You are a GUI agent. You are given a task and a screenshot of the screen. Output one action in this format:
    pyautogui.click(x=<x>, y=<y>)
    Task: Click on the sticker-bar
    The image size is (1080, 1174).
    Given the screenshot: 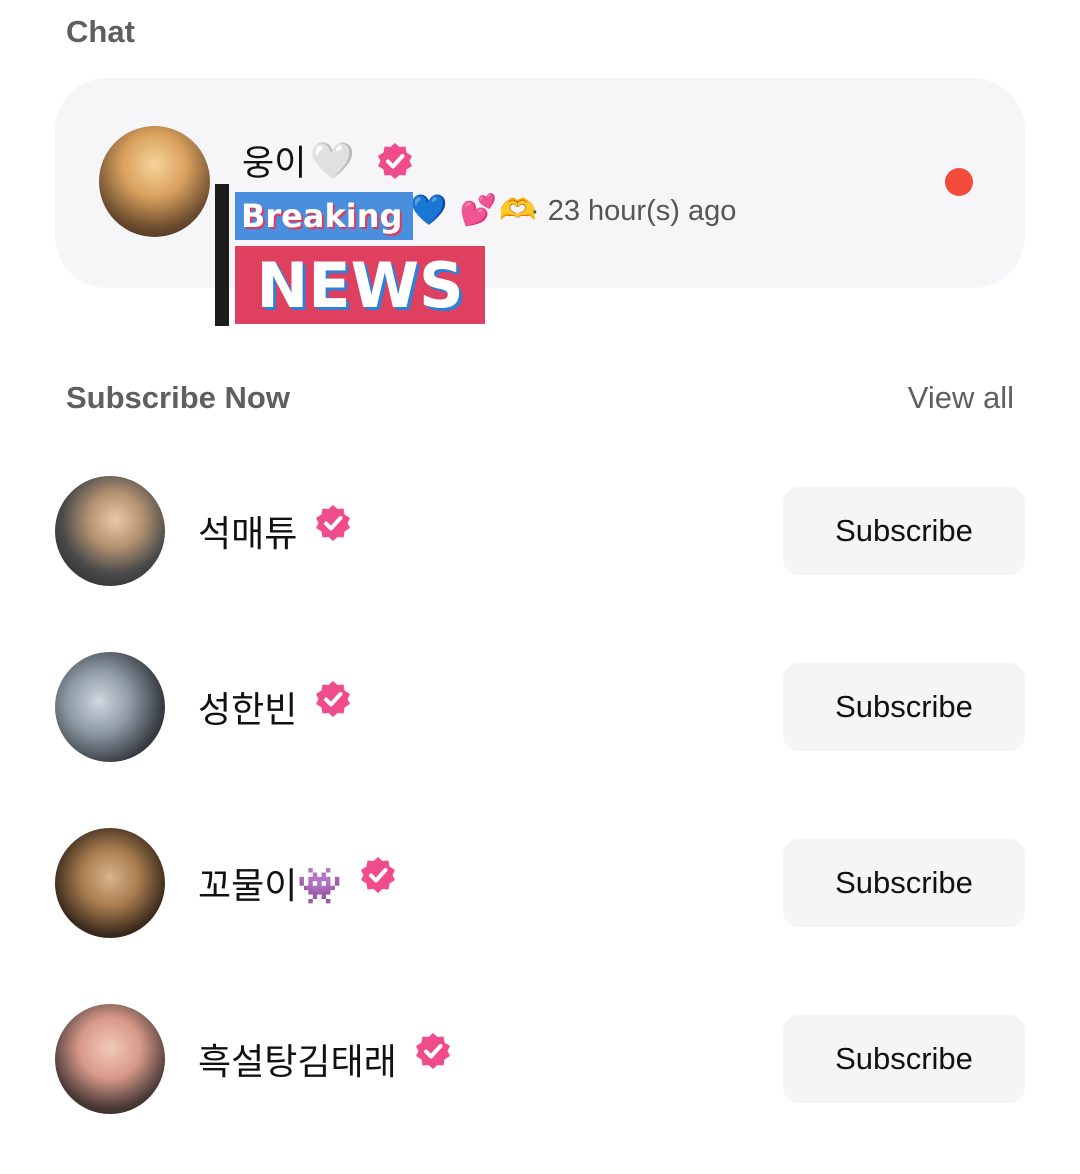 What is the action you would take?
    pyautogui.click(x=222, y=255)
    